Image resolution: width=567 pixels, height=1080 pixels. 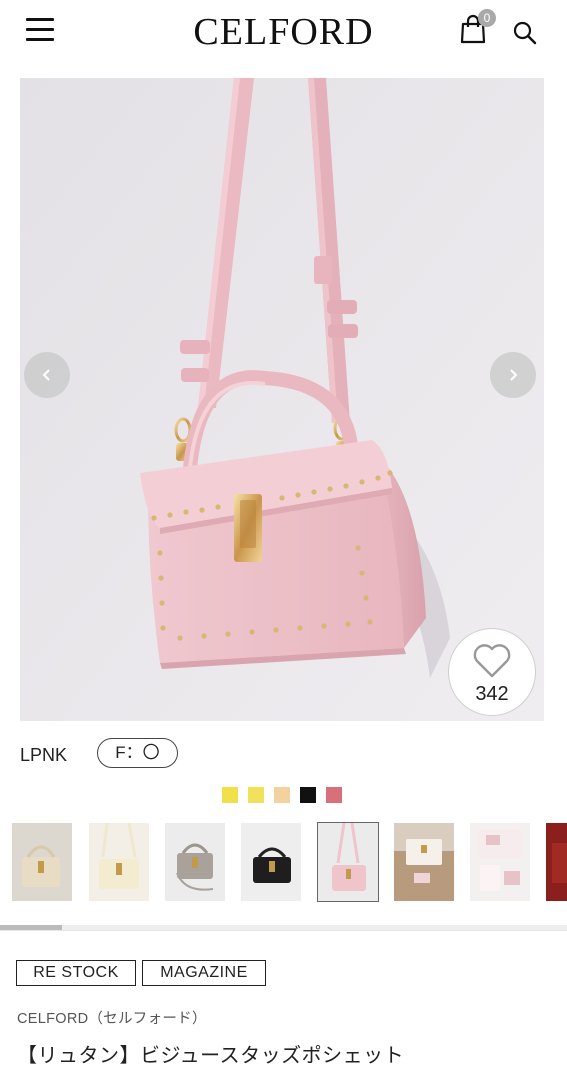 What do you see at coordinates (204, 973) in the screenshot?
I see `tag-magazine: MAGAZINE` at bounding box center [204, 973].